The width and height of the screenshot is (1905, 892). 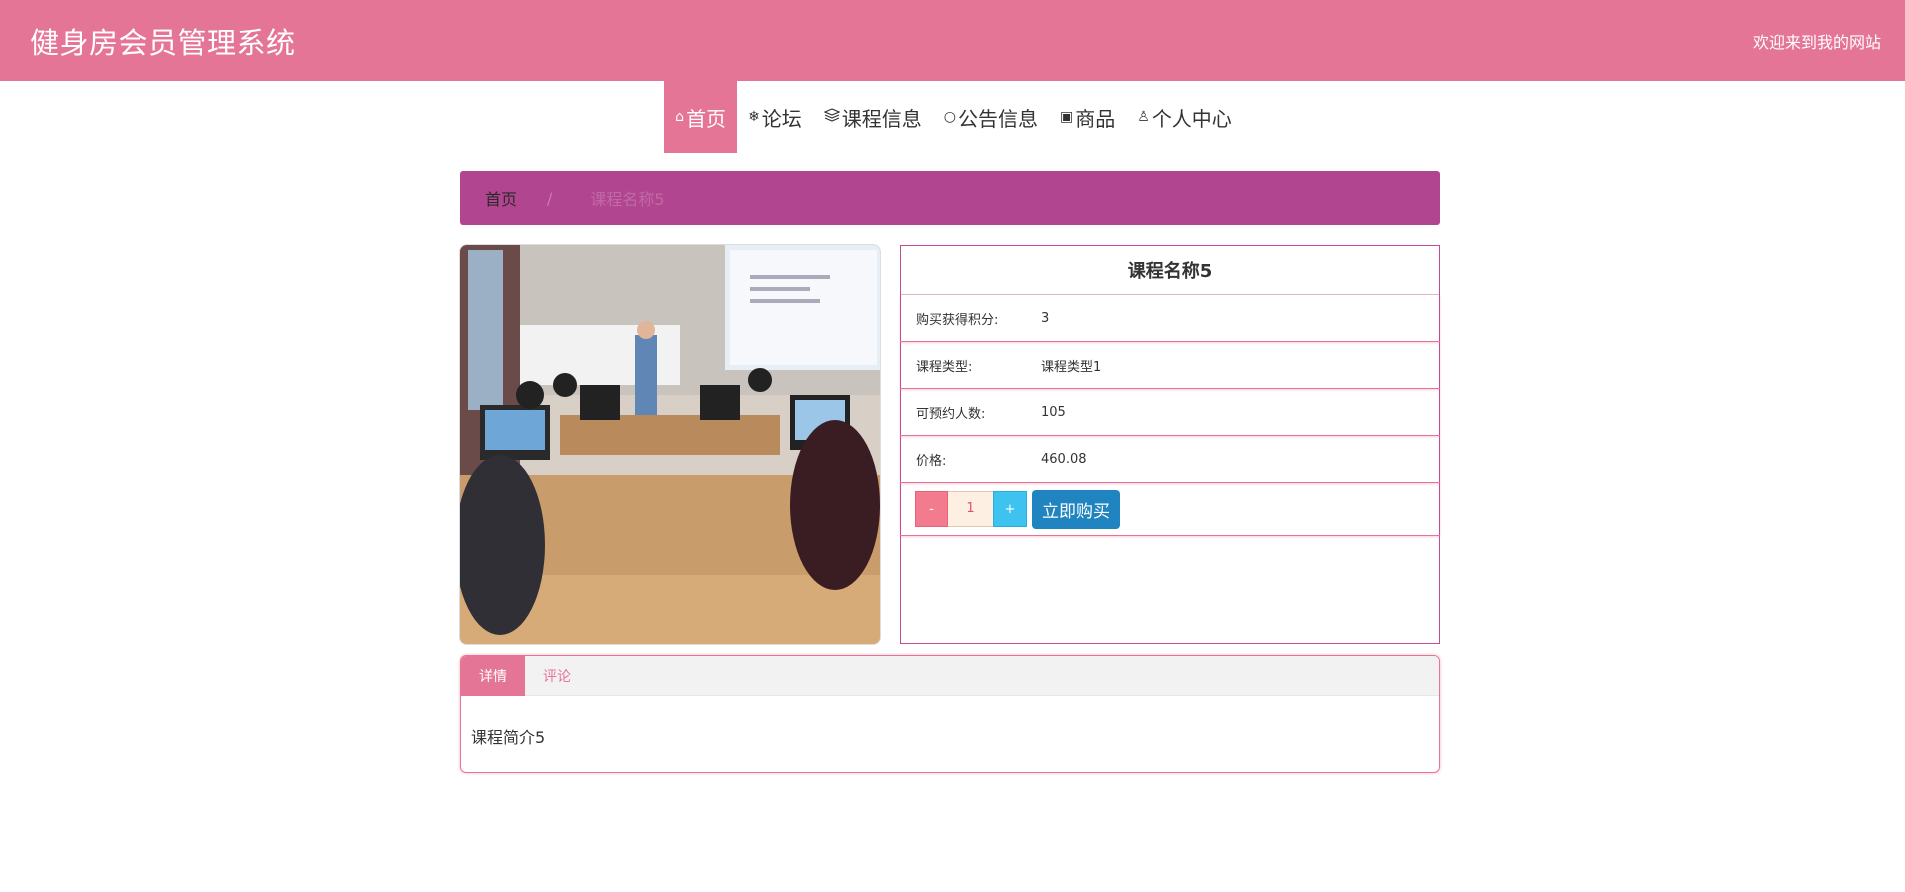 What do you see at coordinates (1045, 318) in the screenshot?
I see `info-value: 3` at bounding box center [1045, 318].